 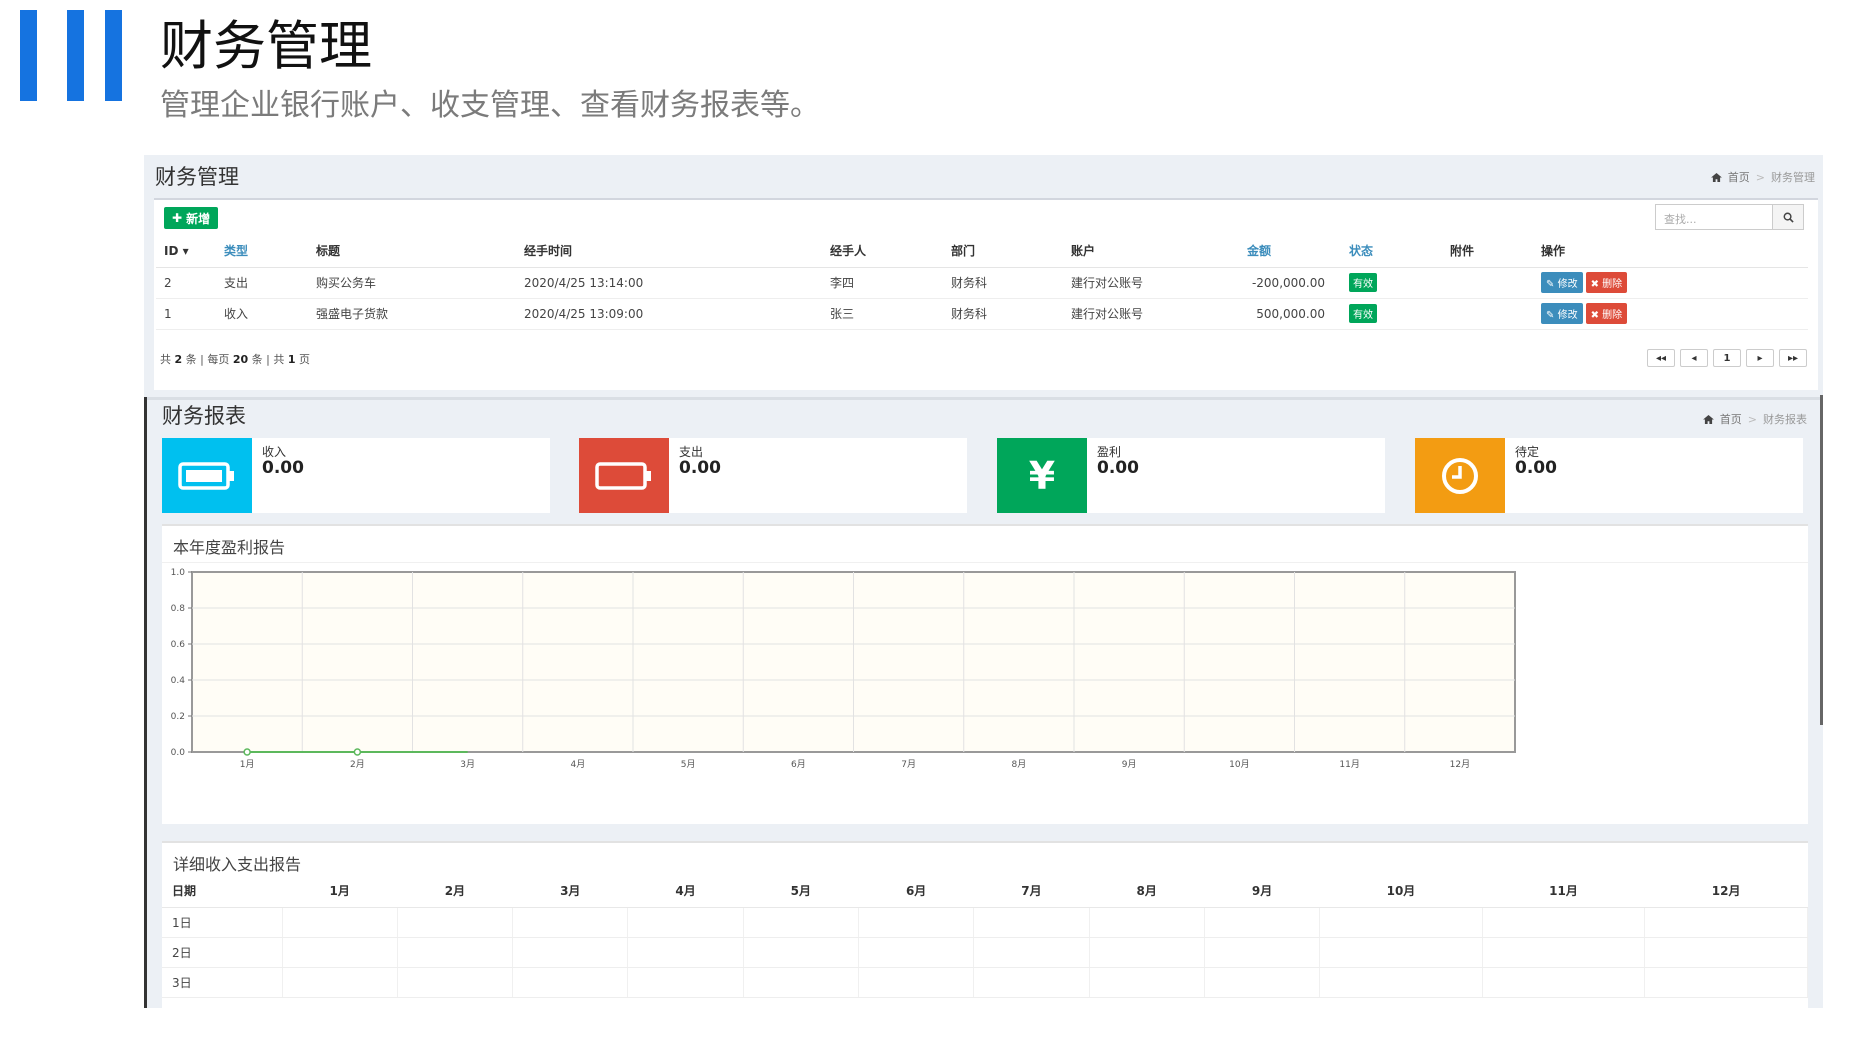 I want to click on profit-card: ¥ 盈利 0.00, so click(x=1191, y=475).